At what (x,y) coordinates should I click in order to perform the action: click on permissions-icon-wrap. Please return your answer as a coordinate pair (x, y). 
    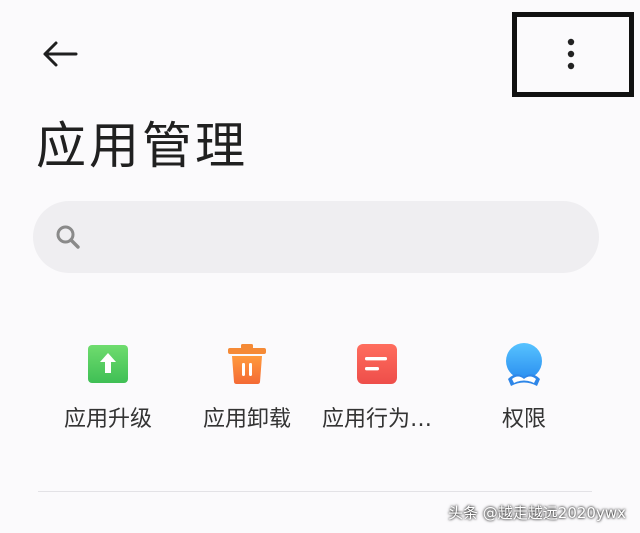
    Looking at the image, I should click on (524, 364).